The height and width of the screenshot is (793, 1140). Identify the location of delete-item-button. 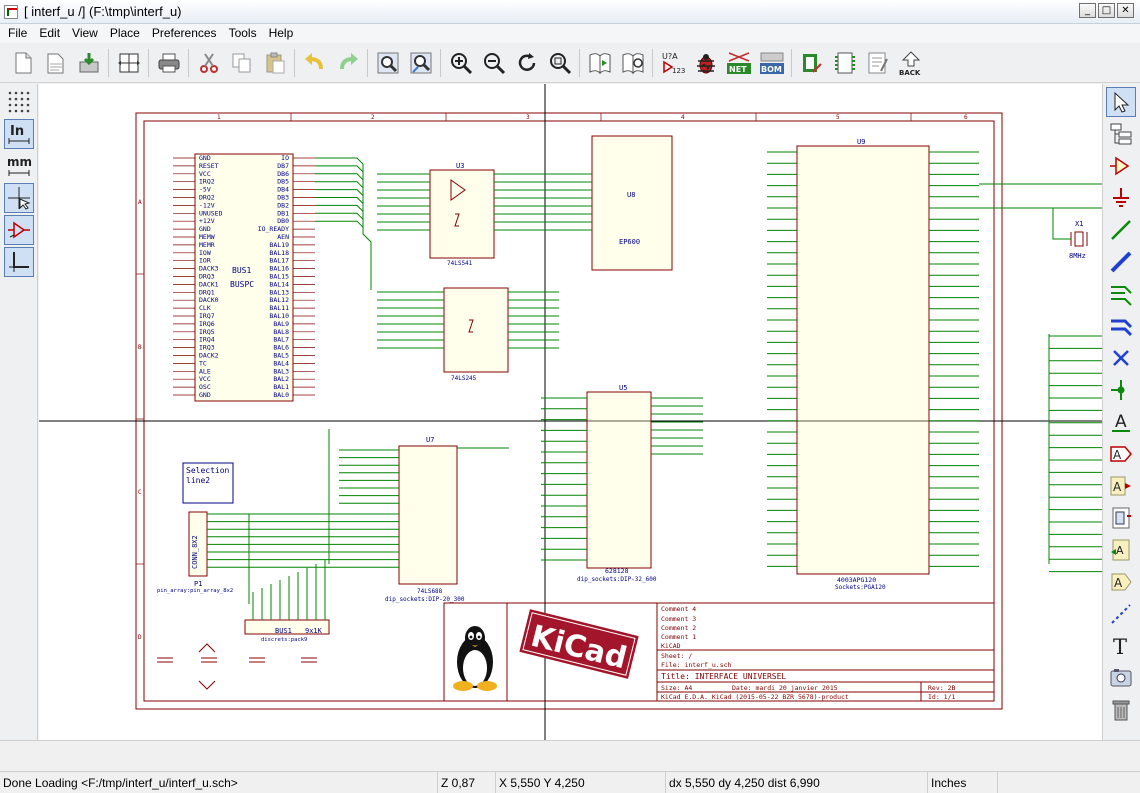
(1121, 710).